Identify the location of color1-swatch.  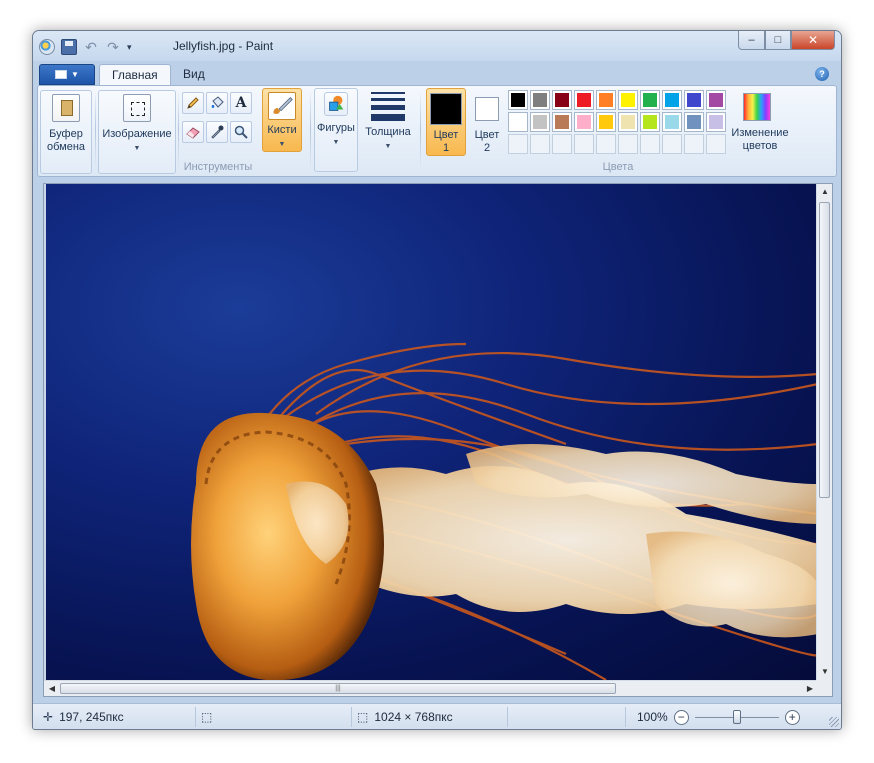
(446, 109).